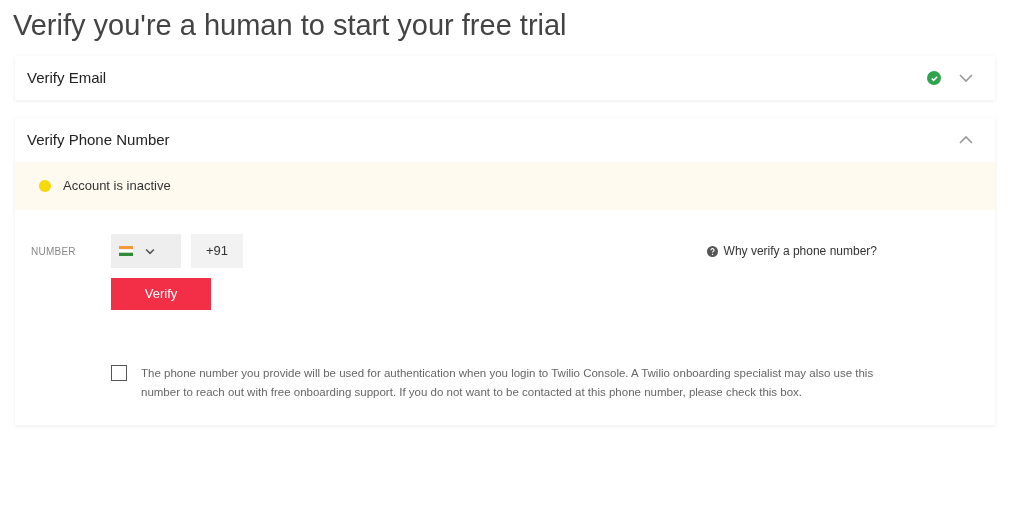  Describe the element at coordinates (477, 78) in the screenshot. I see `section-title: Verify Email` at that location.